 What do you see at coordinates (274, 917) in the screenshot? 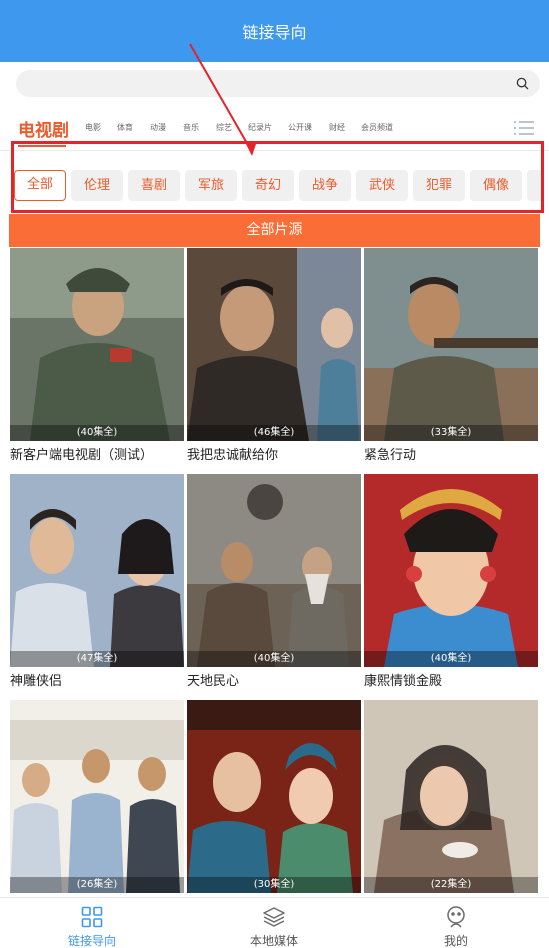
I see `layers-icon` at bounding box center [274, 917].